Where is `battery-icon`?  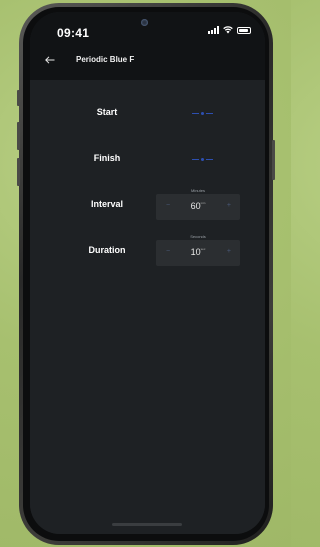 battery-icon is located at coordinates (244, 30).